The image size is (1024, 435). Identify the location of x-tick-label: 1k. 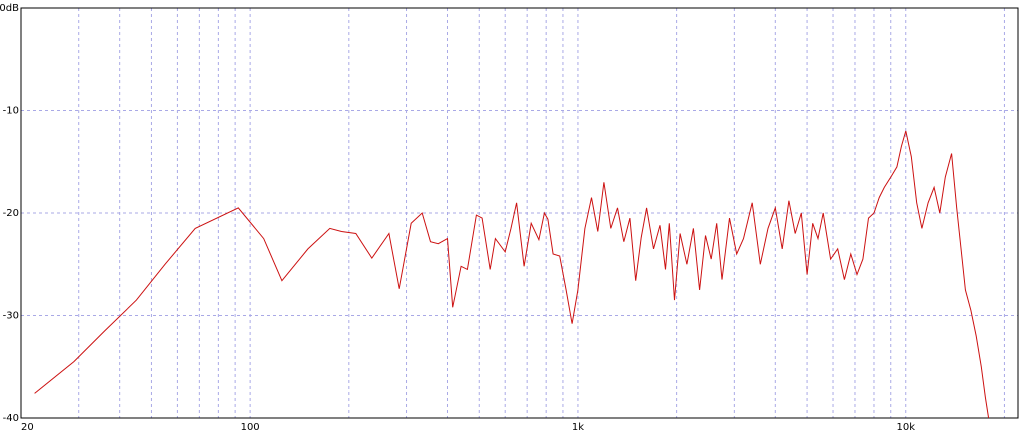
(578, 427).